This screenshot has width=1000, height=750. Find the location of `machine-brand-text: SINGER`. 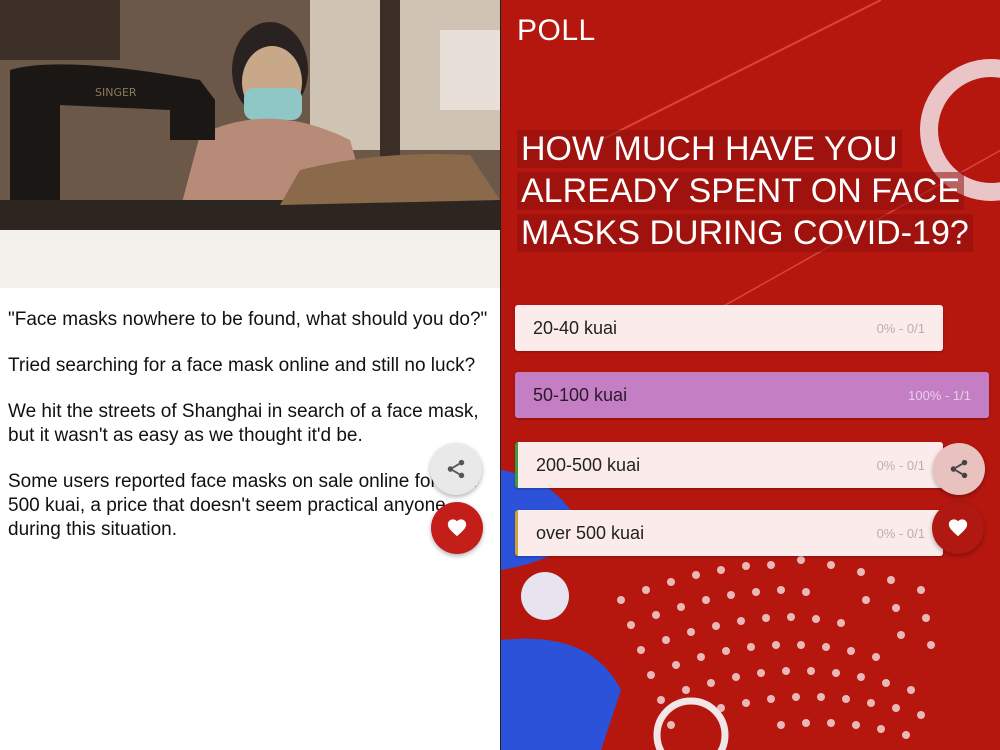

machine-brand-text: SINGER is located at coordinates (116, 92).